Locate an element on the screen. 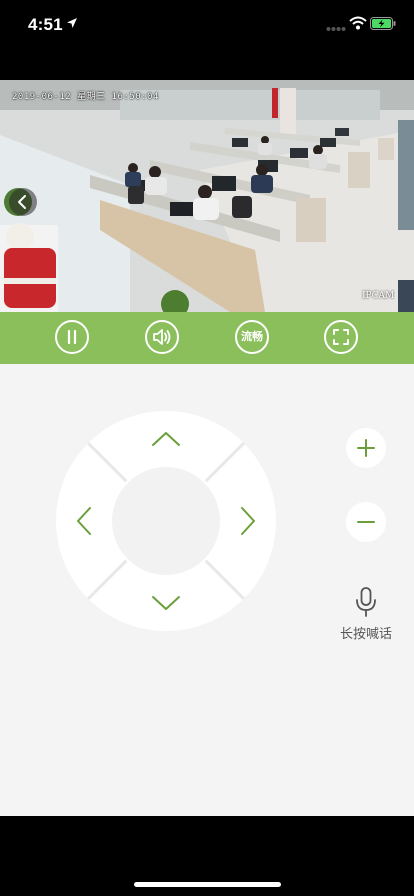  speaker-icon is located at coordinates (162, 337).